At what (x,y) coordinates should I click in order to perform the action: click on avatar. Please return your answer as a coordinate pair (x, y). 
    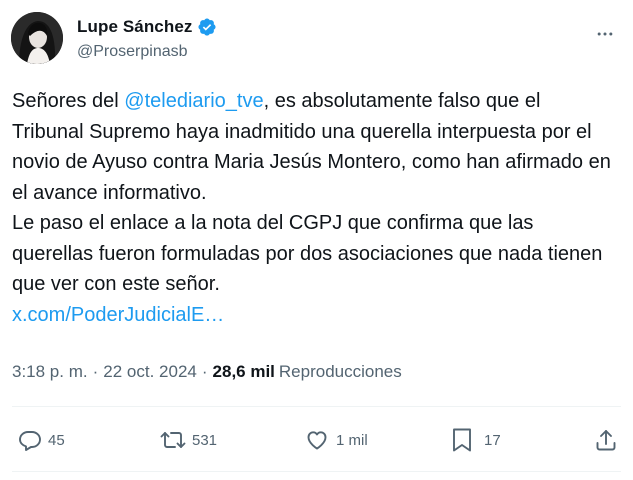
    Looking at the image, I should click on (37, 38).